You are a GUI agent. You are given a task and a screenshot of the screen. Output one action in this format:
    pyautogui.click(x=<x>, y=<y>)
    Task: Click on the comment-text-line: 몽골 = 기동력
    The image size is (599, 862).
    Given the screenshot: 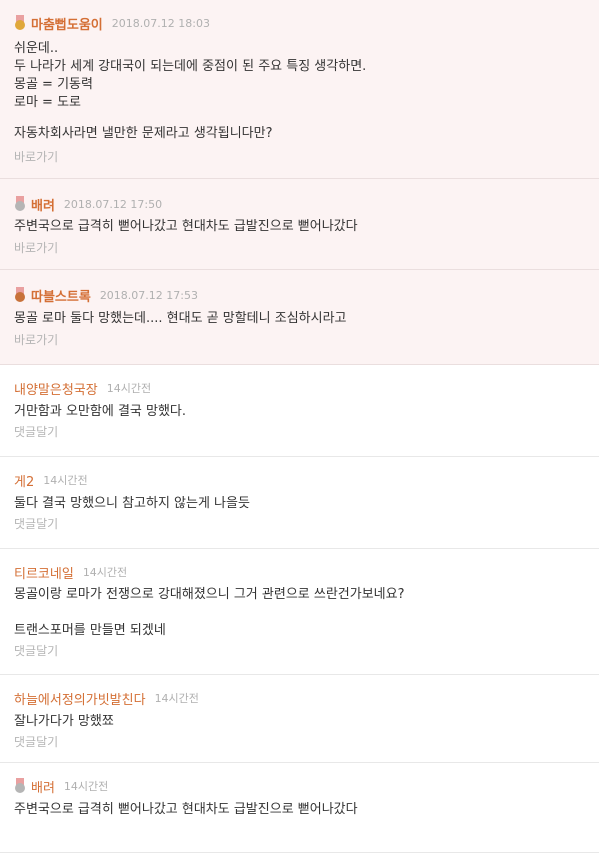 What is the action you would take?
    pyautogui.click(x=53, y=84)
    